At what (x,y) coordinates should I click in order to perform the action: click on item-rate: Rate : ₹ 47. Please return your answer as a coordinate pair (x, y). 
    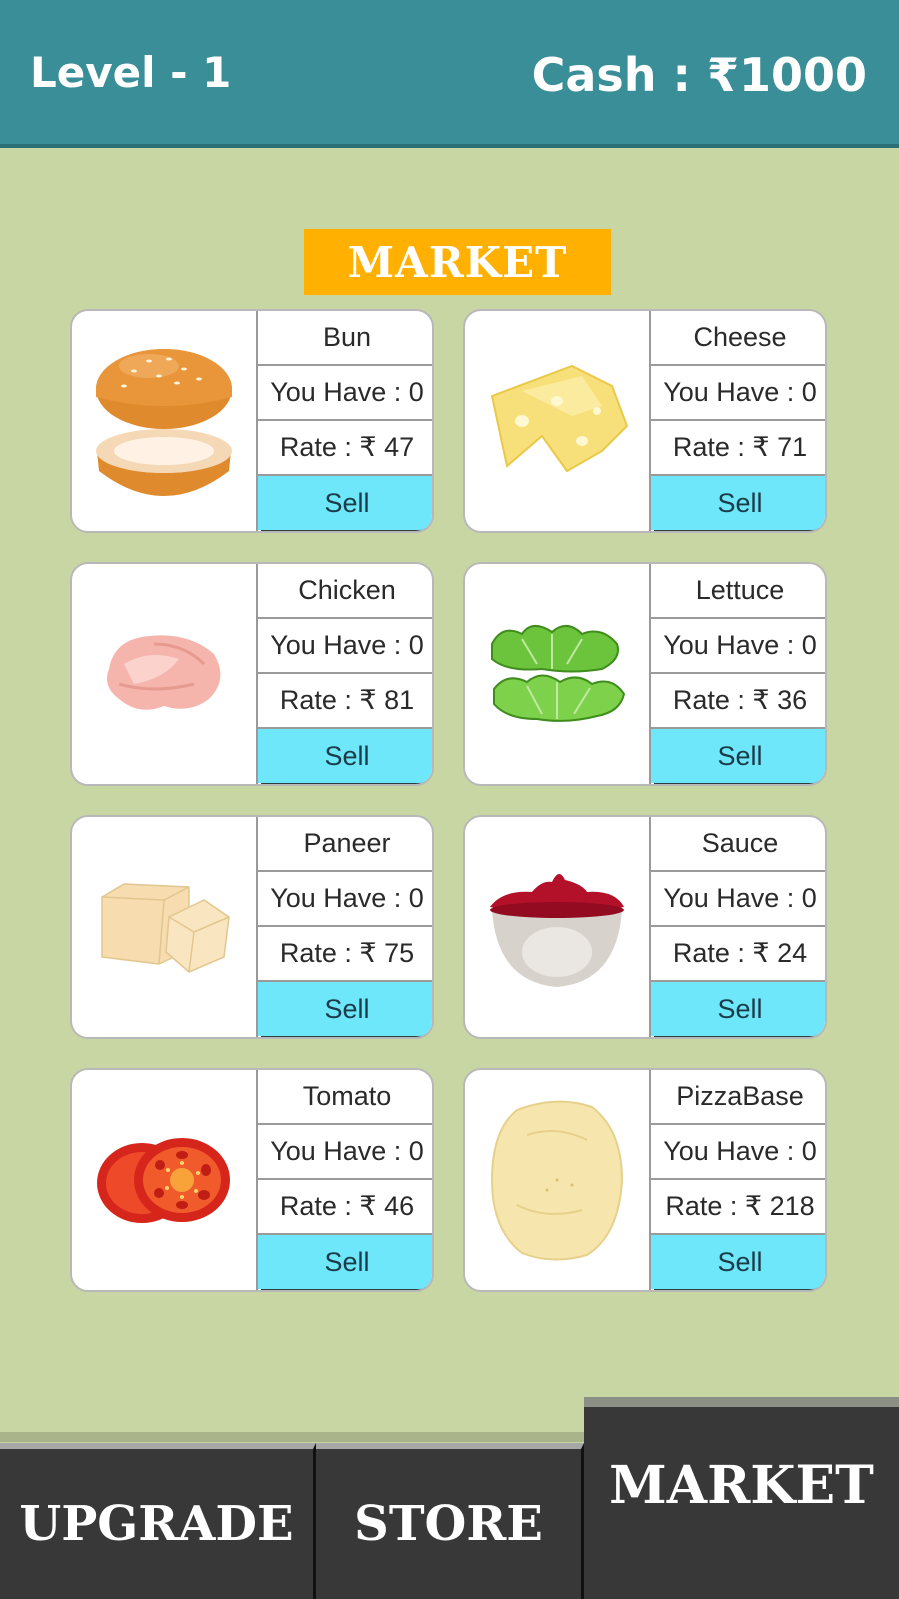
    Looking at the image, I should click on (345, 448).